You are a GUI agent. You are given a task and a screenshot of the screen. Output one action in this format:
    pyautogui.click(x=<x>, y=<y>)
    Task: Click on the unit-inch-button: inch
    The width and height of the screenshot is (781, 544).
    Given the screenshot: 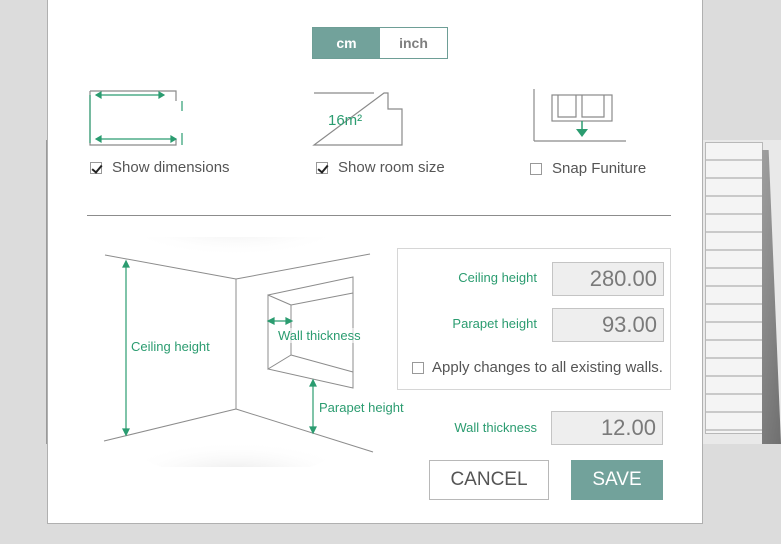 What is the action you would take?
    pyautogui.click(x=413, y=43)
    